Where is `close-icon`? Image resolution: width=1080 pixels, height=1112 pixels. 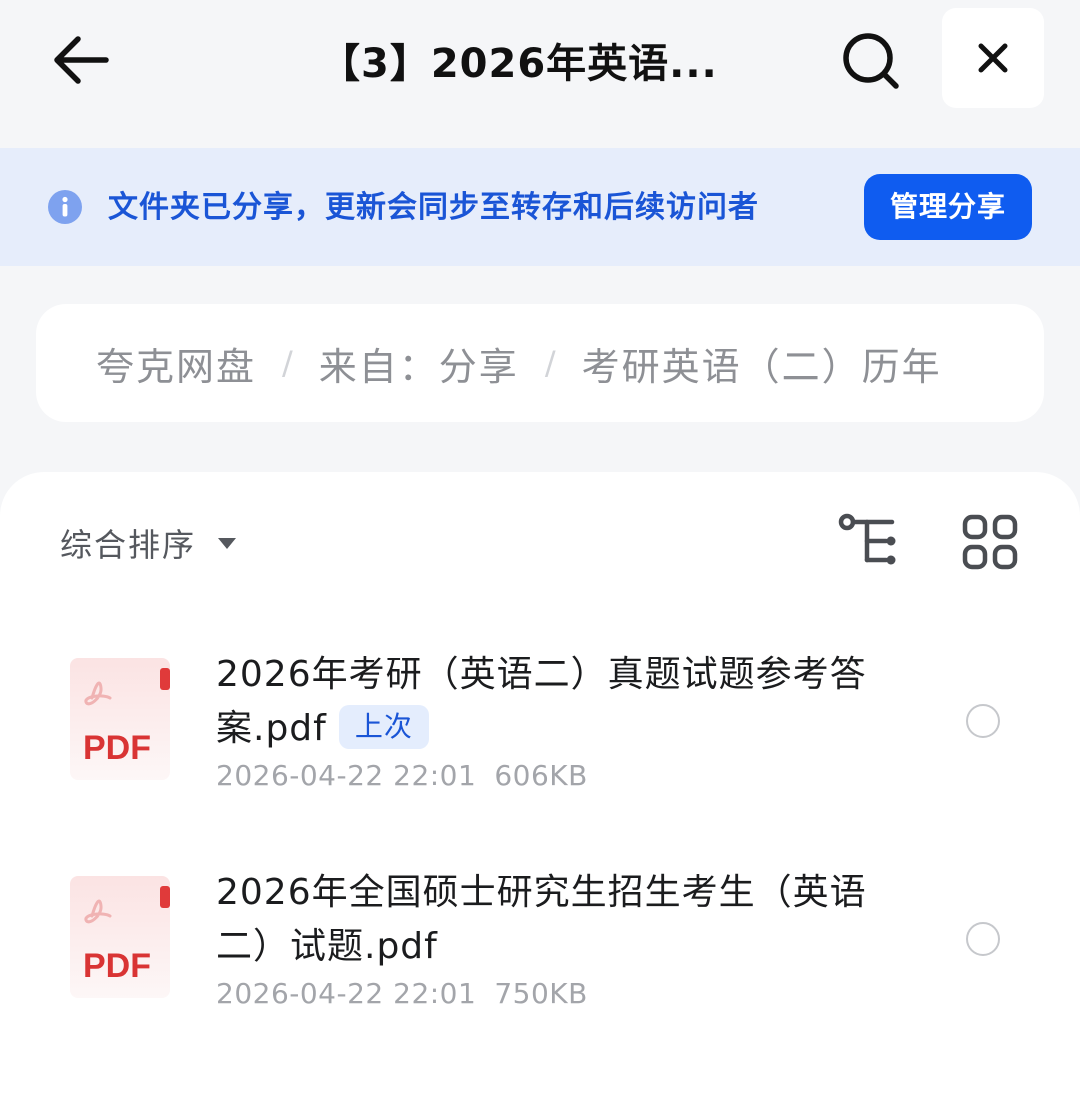 close-icon is located at coordinates (993, 58).